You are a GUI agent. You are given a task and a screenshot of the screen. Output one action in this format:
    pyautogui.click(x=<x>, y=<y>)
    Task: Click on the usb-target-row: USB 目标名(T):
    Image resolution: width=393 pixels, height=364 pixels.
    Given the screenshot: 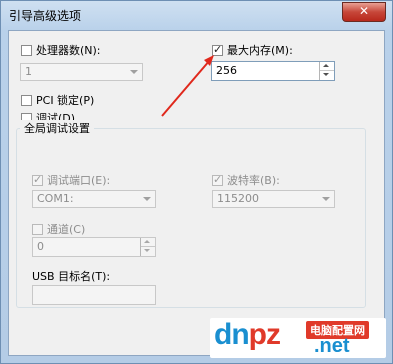 What is the action you would take?
    pyautogui.click(x=71, y=276)
    